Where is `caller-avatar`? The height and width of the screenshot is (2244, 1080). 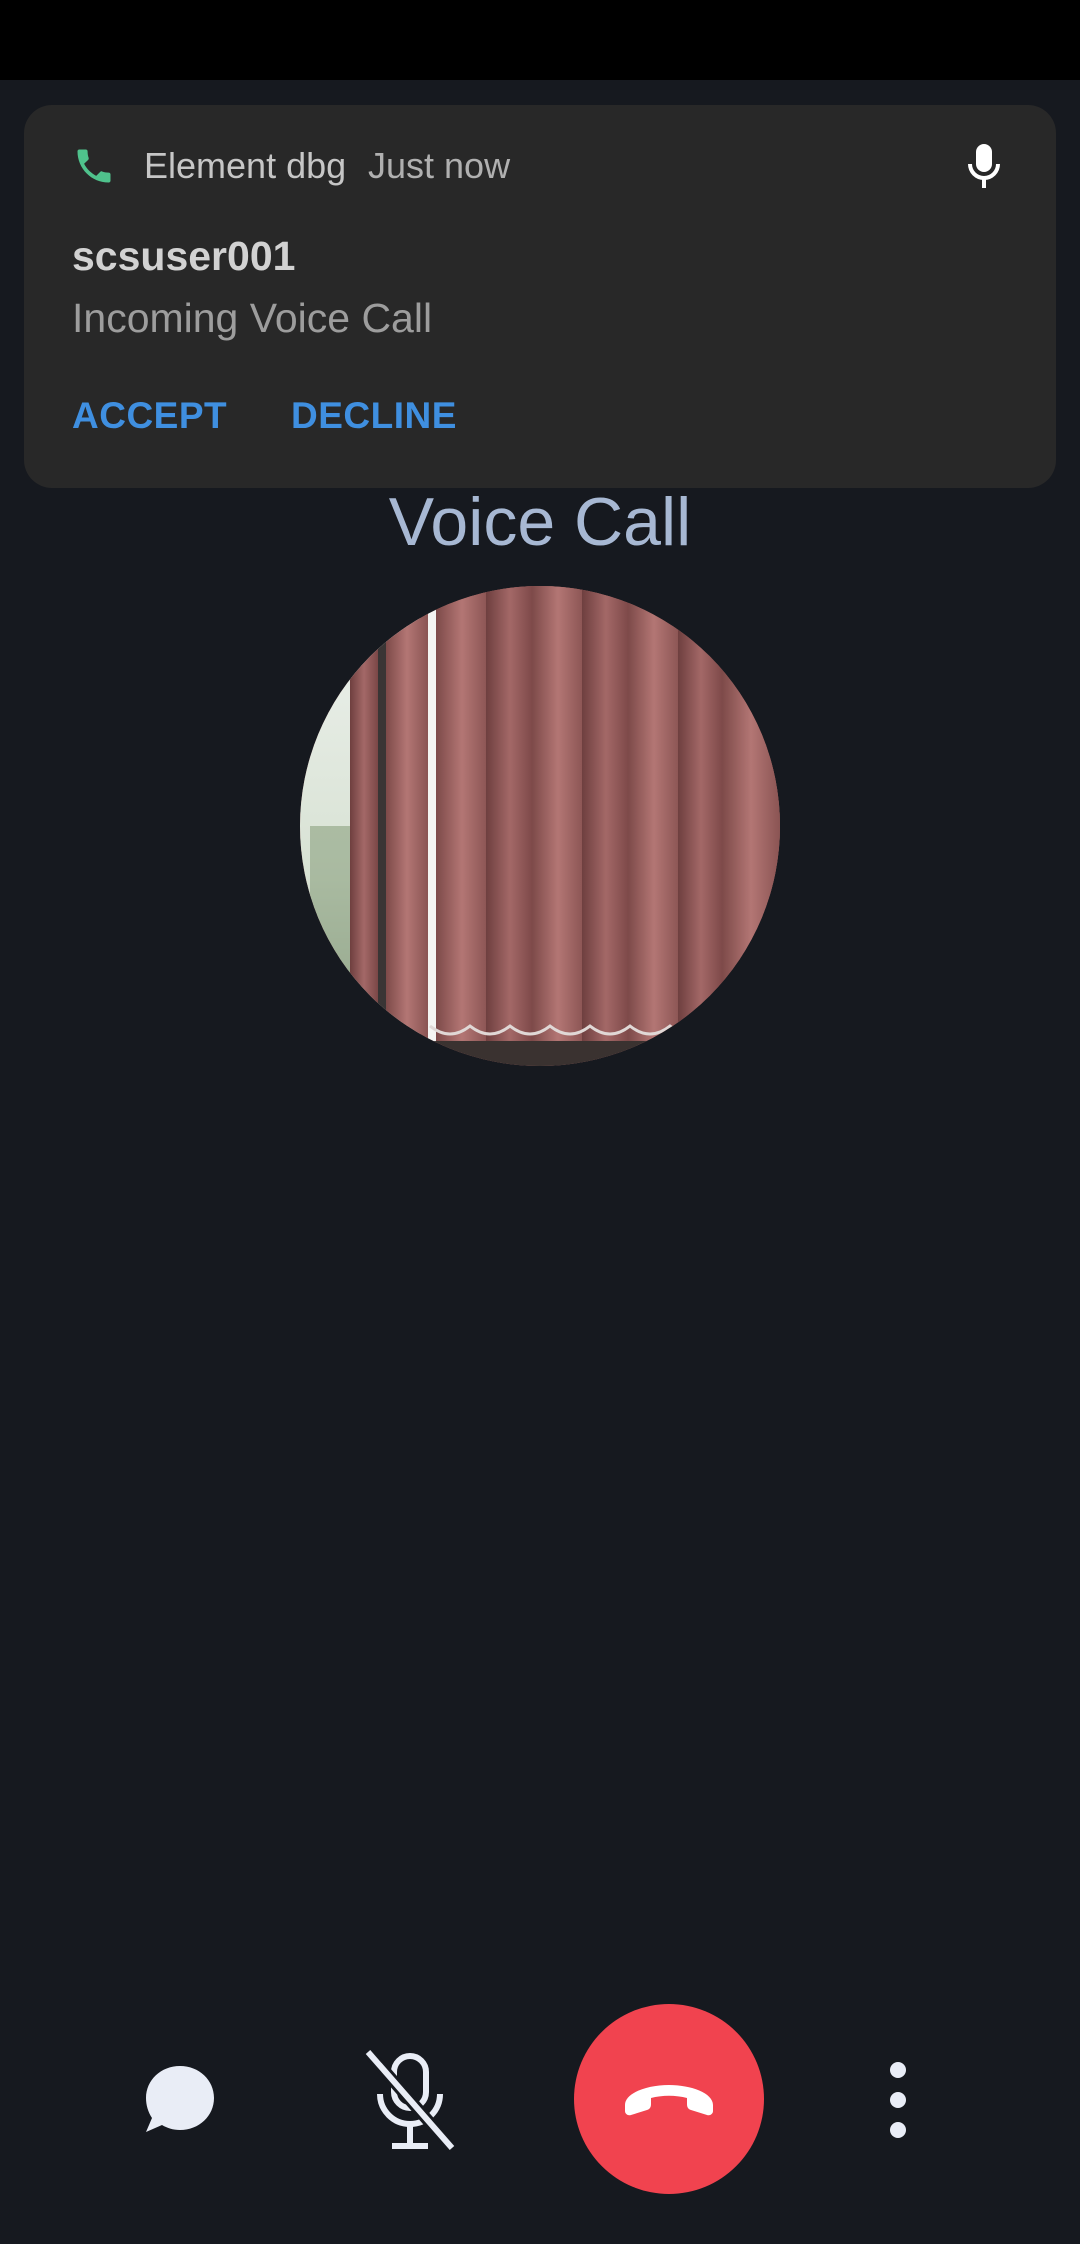
caller-avatar is located at coordinates (540, 826).